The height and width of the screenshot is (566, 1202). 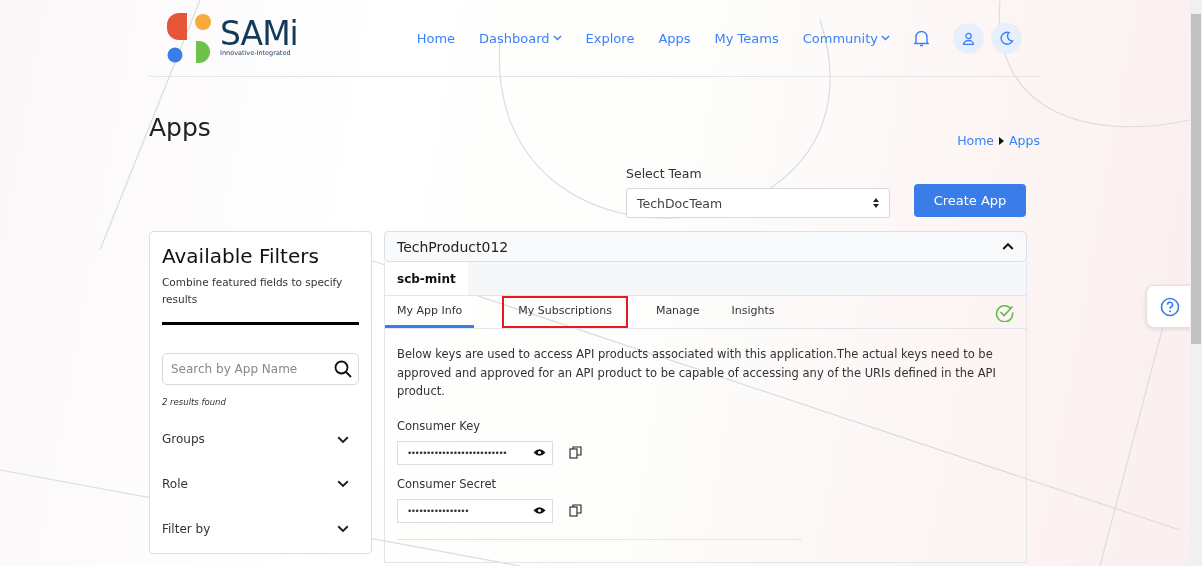 What do you see at coordinates (677, 312) in the screenshot?
I see `tab: Manage` at bounding box center [677, 312].